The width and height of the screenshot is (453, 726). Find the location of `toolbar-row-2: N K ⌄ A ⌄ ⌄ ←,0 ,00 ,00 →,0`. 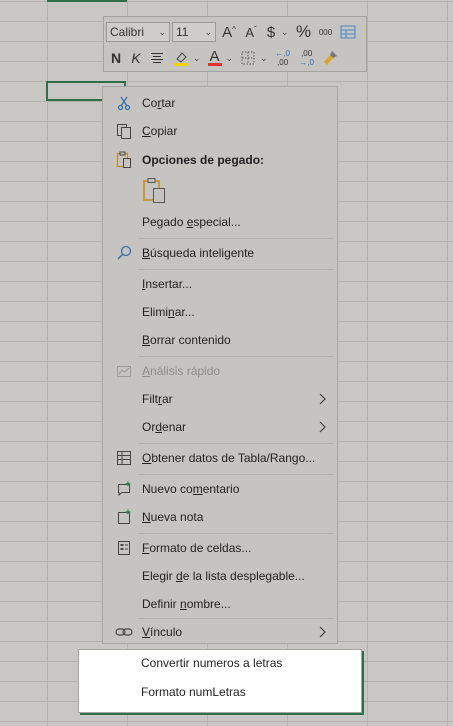

toolbar-row-2: N K ⌄ A ⌄ ⌄ ←,0 ,00 ,00 →,0 is located at coordinates (223, 58).